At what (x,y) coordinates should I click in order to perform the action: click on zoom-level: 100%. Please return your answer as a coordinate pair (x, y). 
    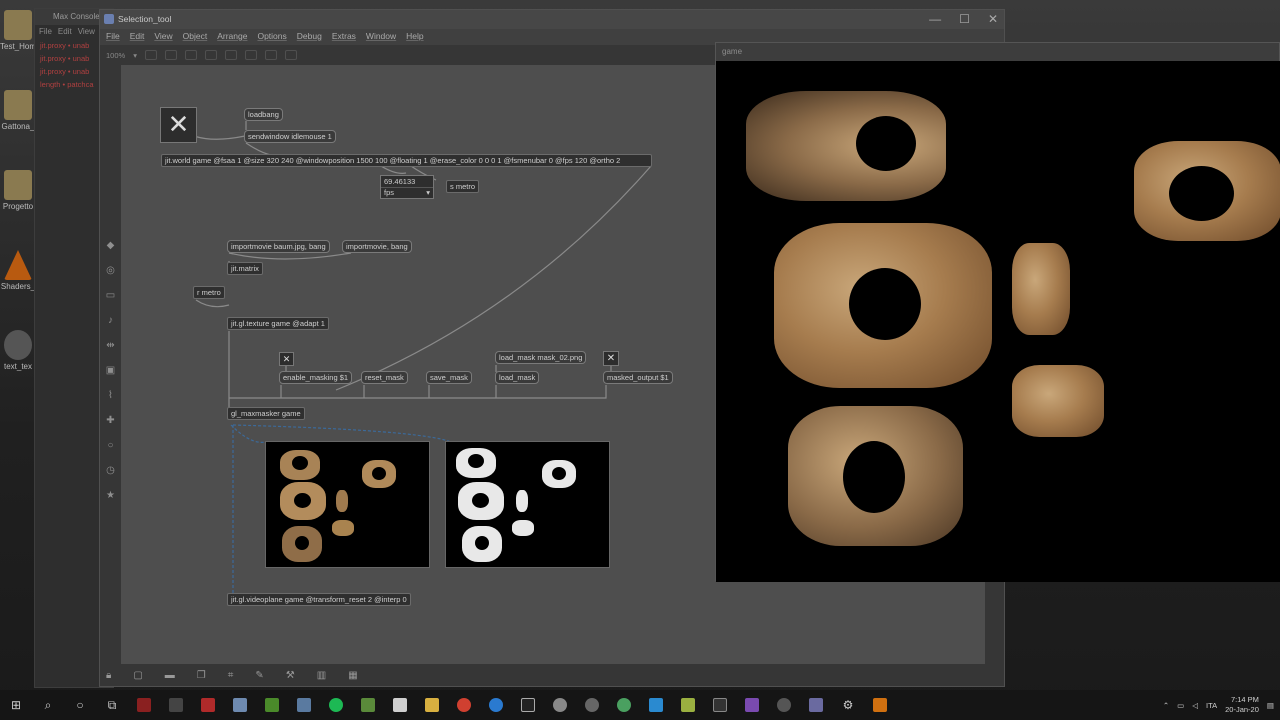
    Looking at the image, I should click on (115, 55).